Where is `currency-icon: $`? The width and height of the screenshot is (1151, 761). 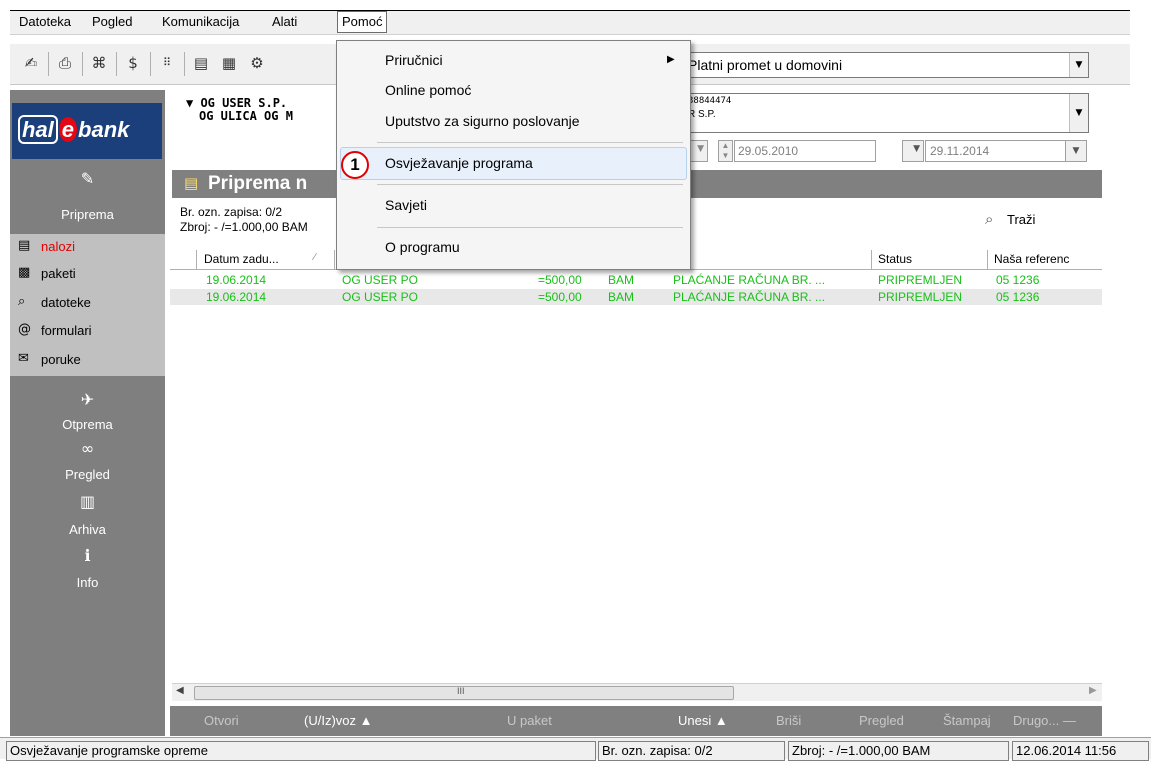
currency-icon: $ is located at coordinates (133, 63).